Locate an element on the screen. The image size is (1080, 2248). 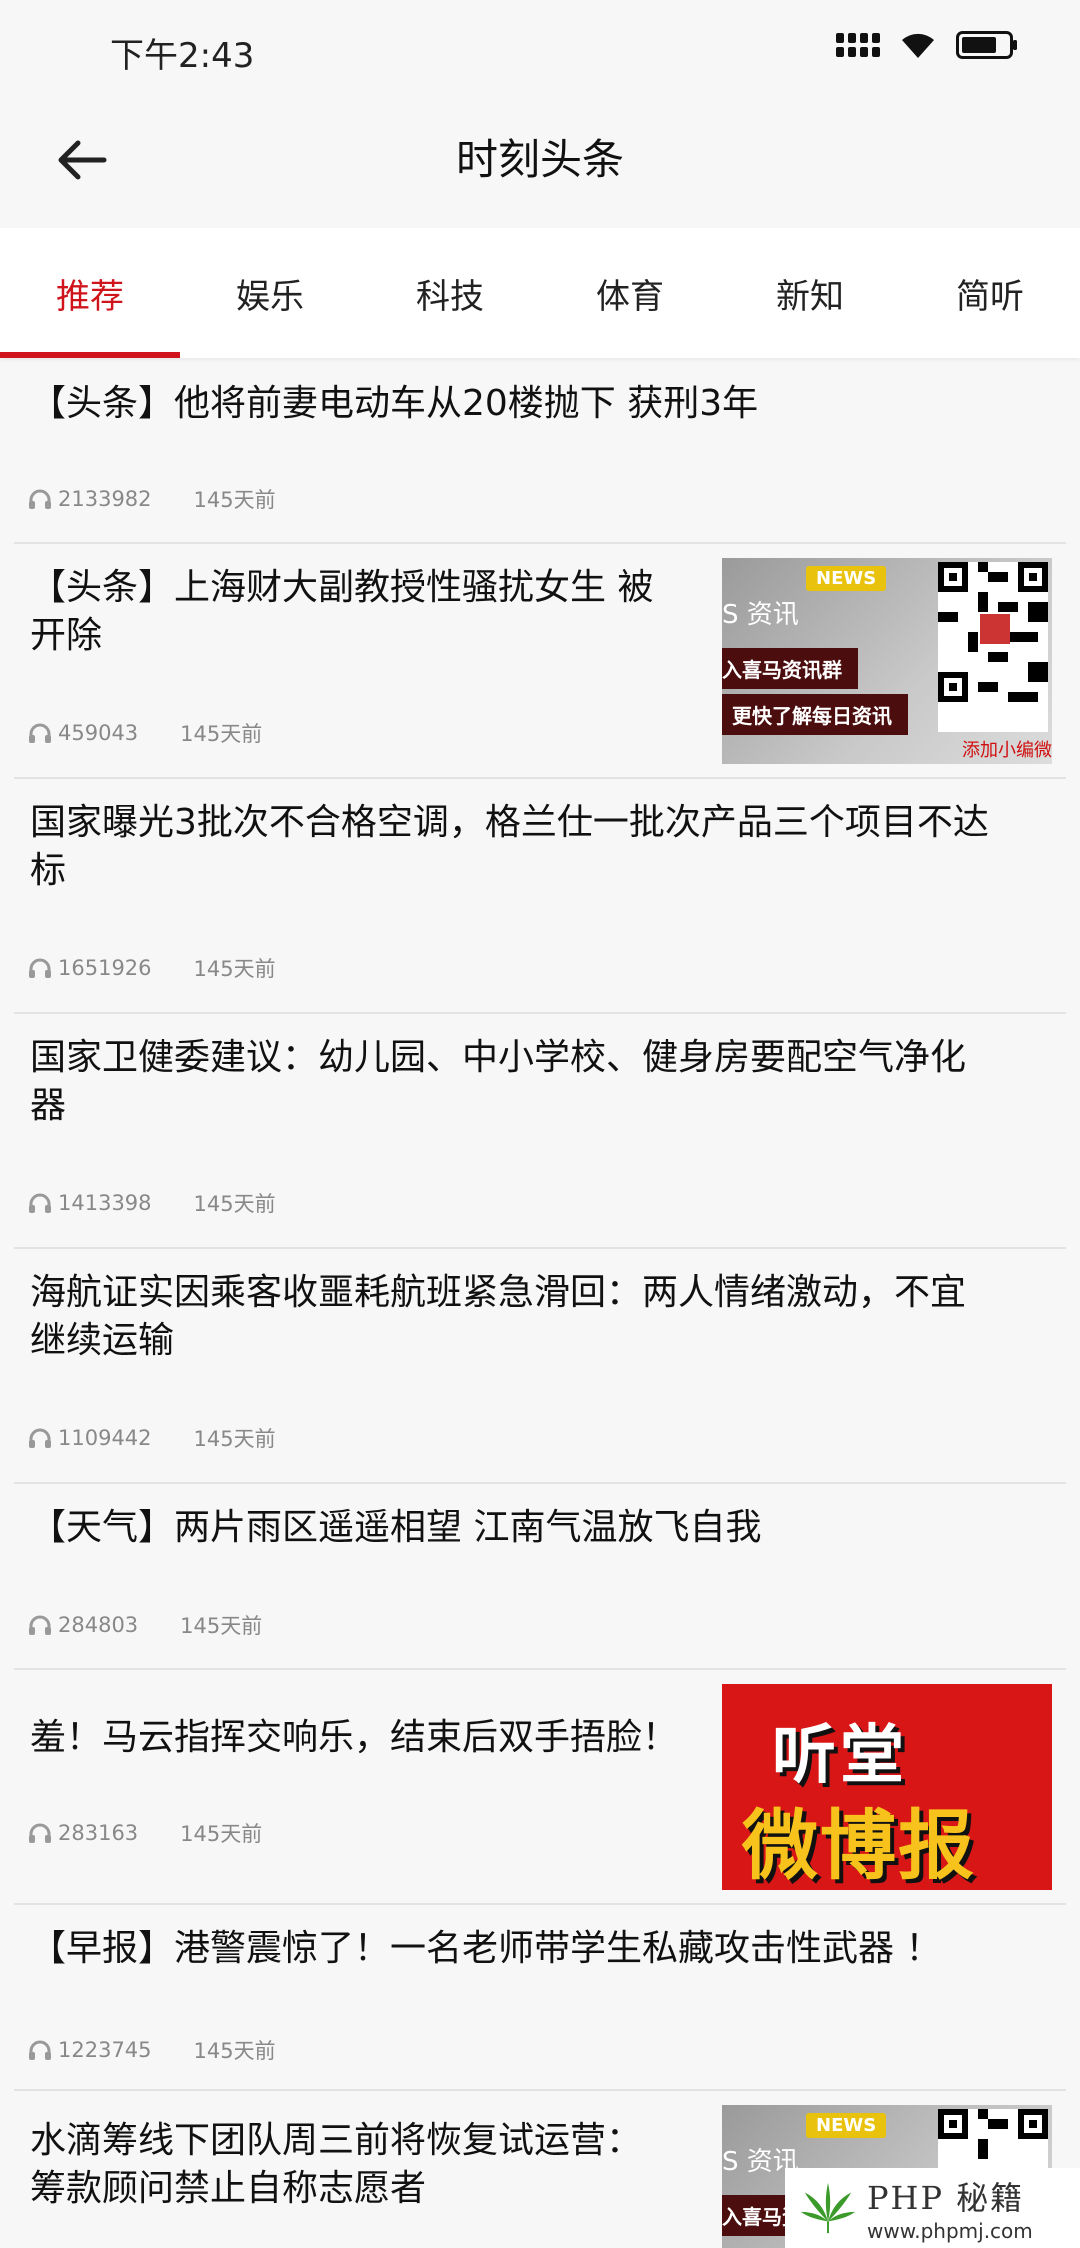
item-title: 水滴筹线下团队周三前将恢复试运营： 筹款顾问禁止自称志愿者 is located at coordinates (336, 2164).